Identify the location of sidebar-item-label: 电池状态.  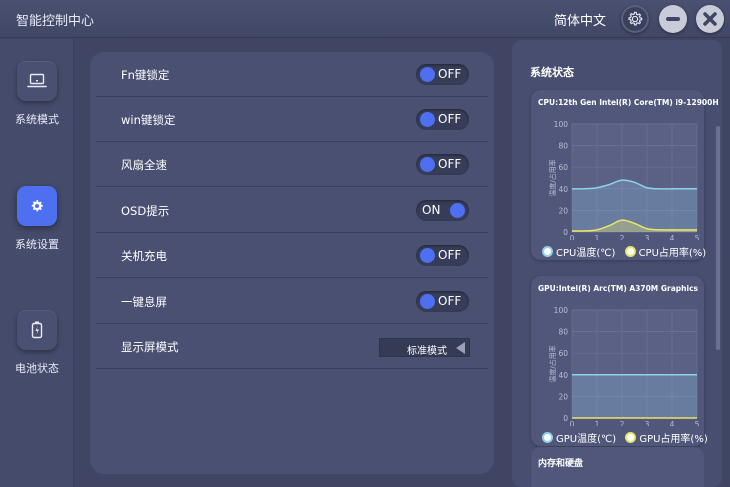
(37, 368).